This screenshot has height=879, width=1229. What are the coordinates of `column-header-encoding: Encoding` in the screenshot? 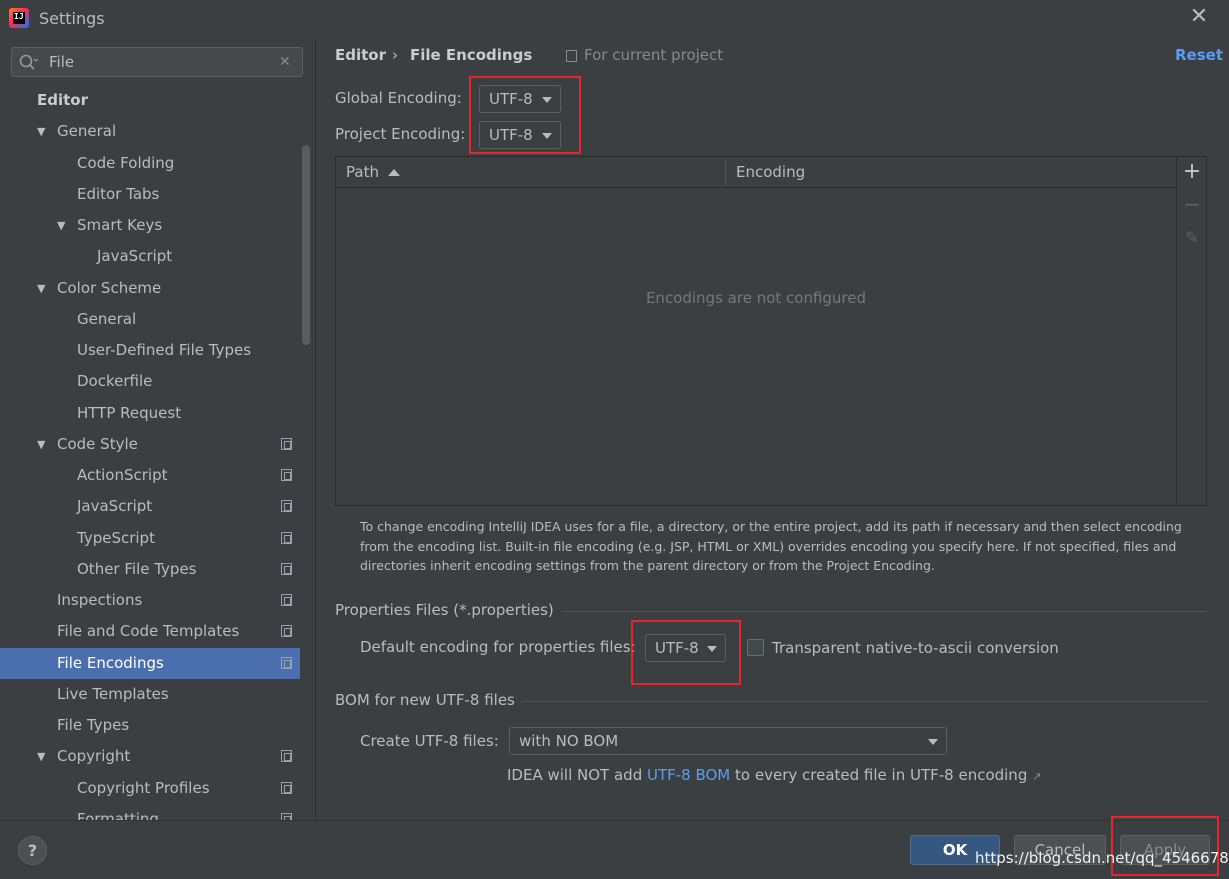 It's located at (770, 172).